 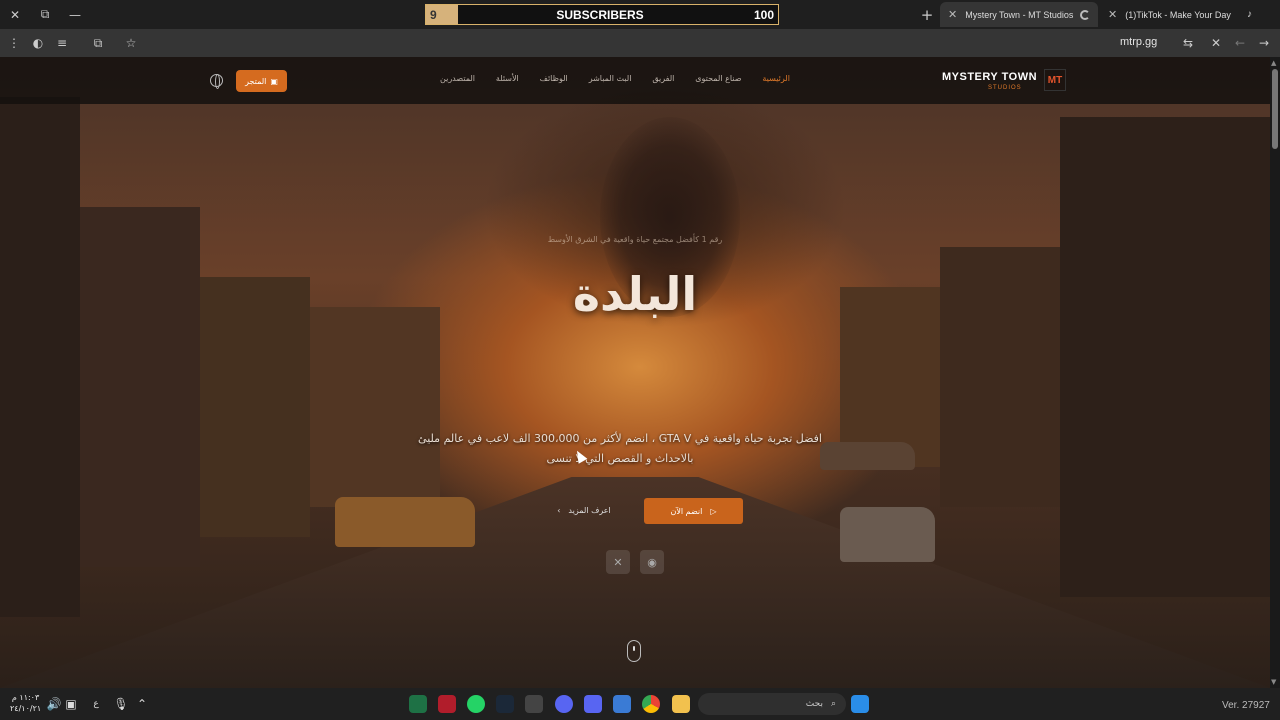 What do you see at coordinates (433, 14) in the screenshot?
I see `subscriber-current: 9` at bounding box center [433, 14].